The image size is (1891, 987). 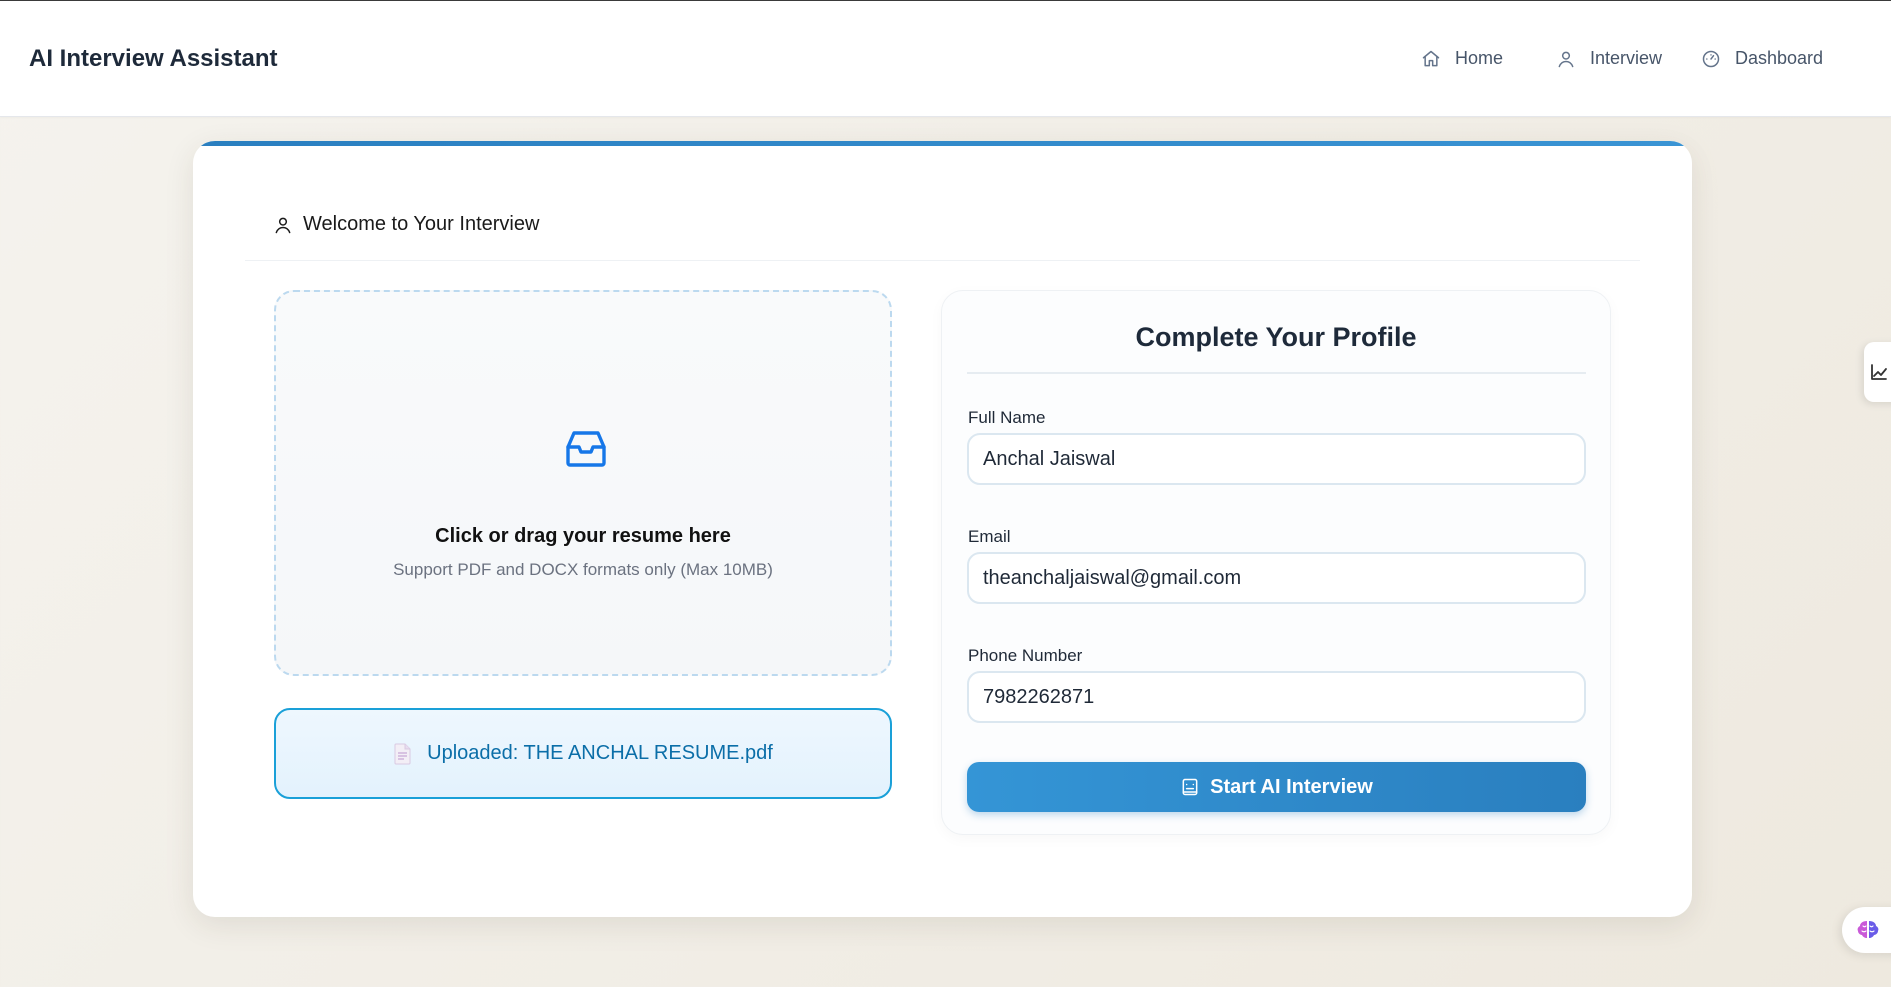 What do you see at coordinates (583, 536) in the screenshot?
I see `dropzone-title: Click or drag your resume here` at bounding box center [583, 536].